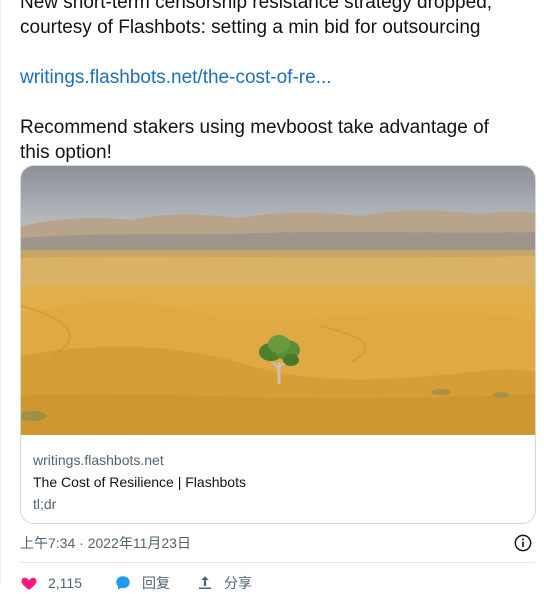  I want to click on share-button: 分享, so click(224, 583).